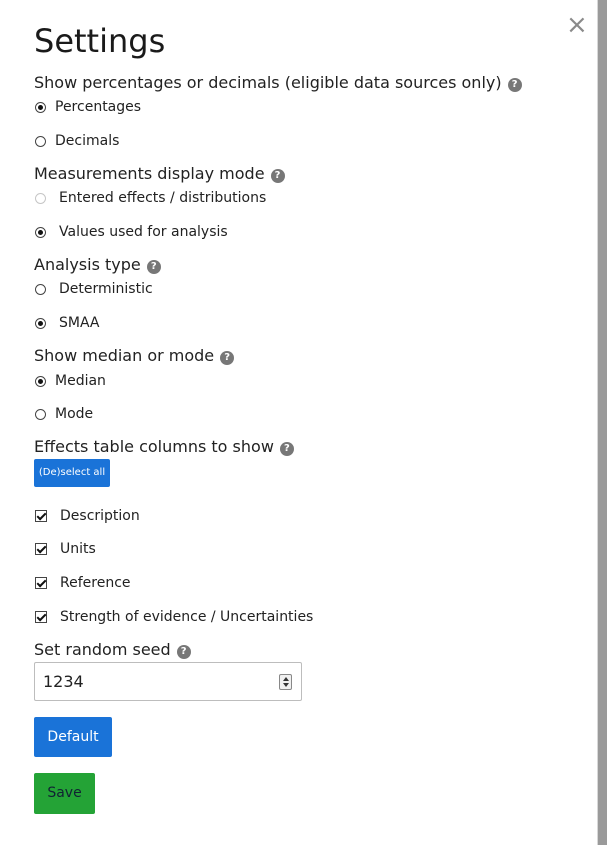 This screenshot has width=607, height=845. I want to click on columns-label: Effects table columns to show, so click(154, 446).